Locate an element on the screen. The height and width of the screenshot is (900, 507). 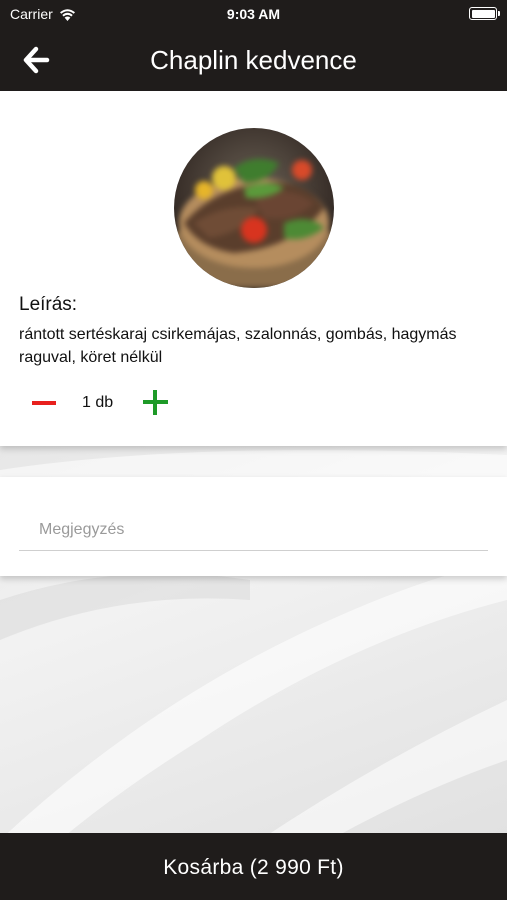
quantity-value: 1 db is located at coordinates (98, 402).